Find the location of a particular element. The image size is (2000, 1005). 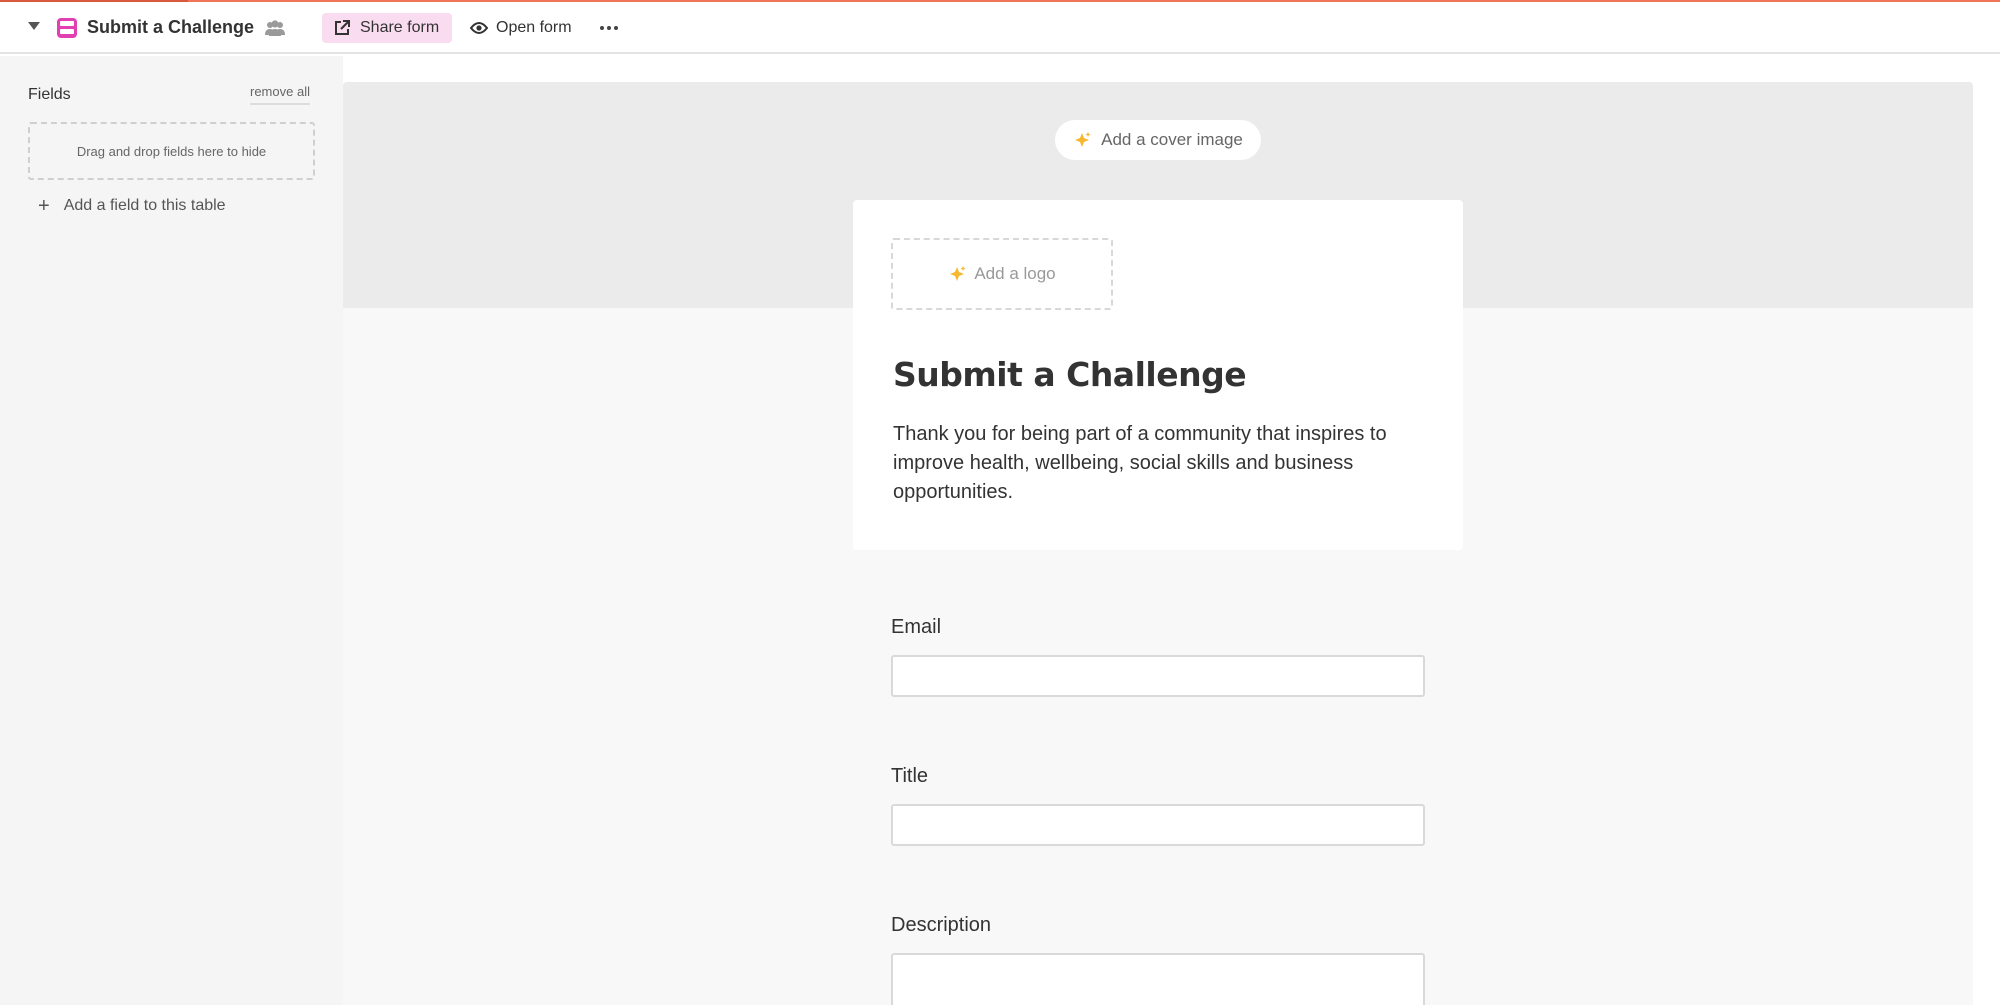

hidden-fields-dropzone: Drag and drop fields here to hide is located at coordinates (171, 151).